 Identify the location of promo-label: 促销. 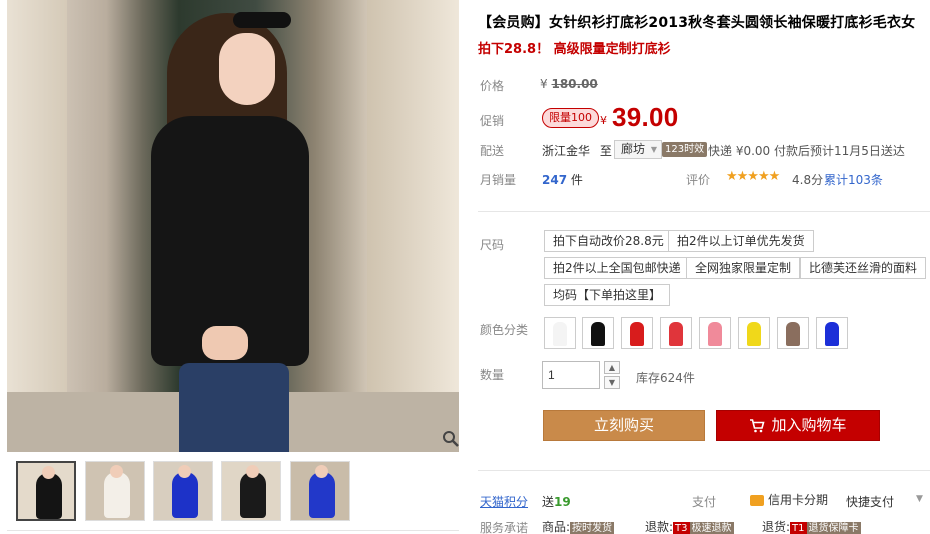
(492, 121).